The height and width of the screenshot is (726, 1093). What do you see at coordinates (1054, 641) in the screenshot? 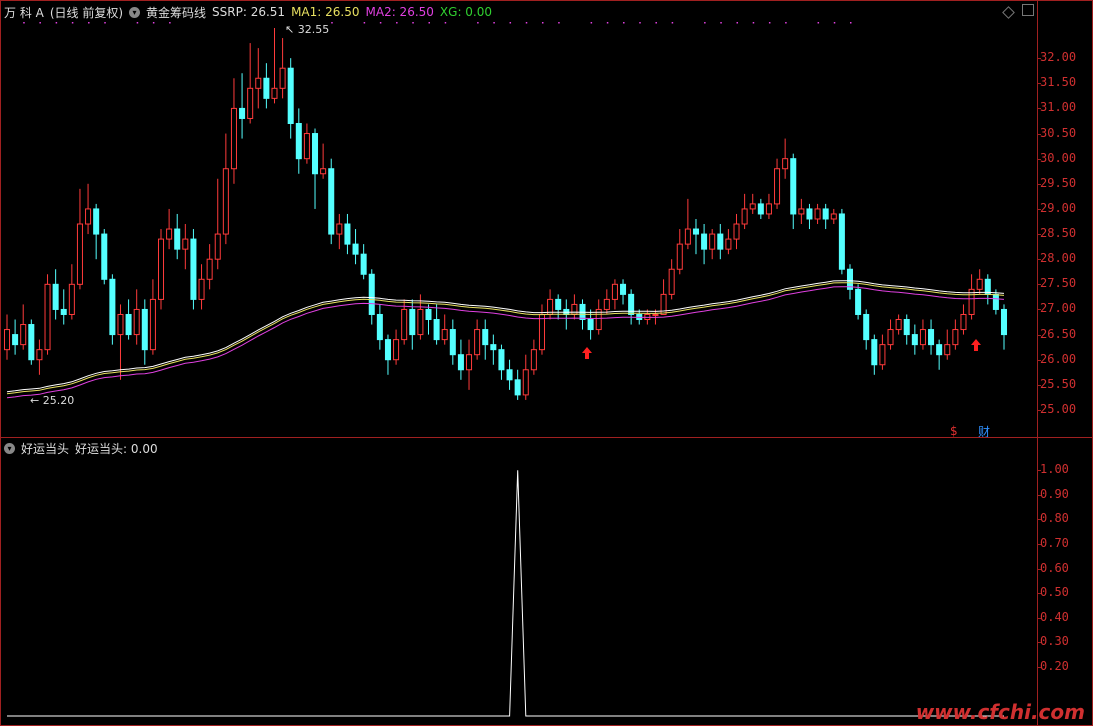
I see `sub-tick-label: 0.30` at bounding box center [1054, 641].